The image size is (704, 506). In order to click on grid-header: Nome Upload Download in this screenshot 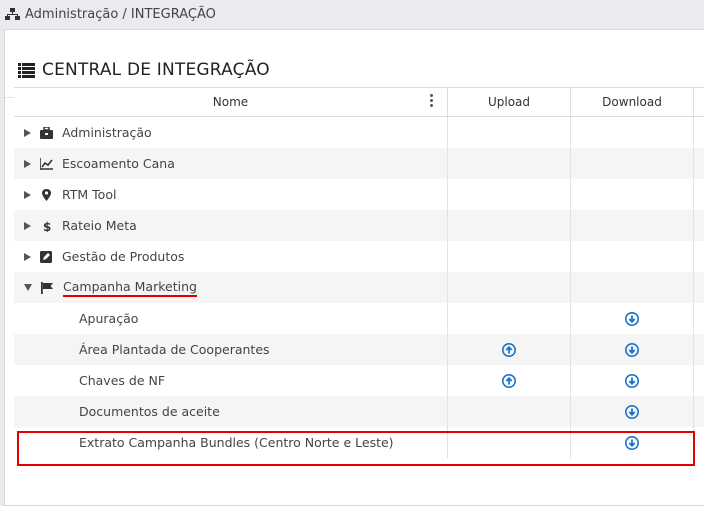, I will do `click(359, 102)`.